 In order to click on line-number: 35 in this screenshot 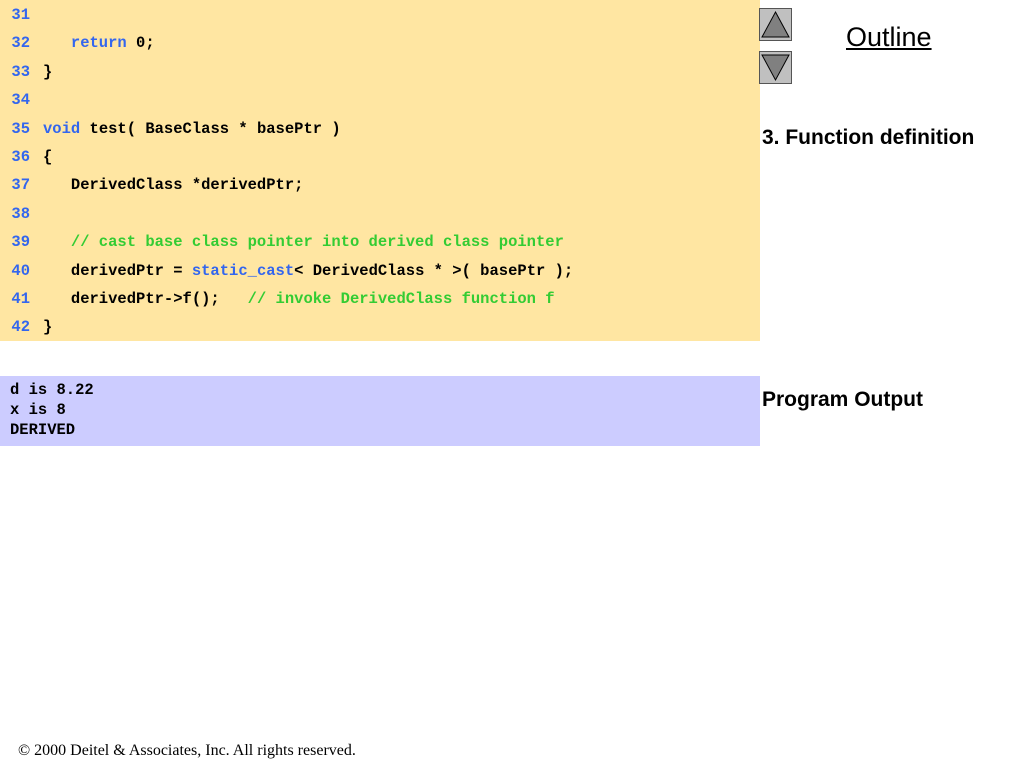, I will do `click(20, 128)`.